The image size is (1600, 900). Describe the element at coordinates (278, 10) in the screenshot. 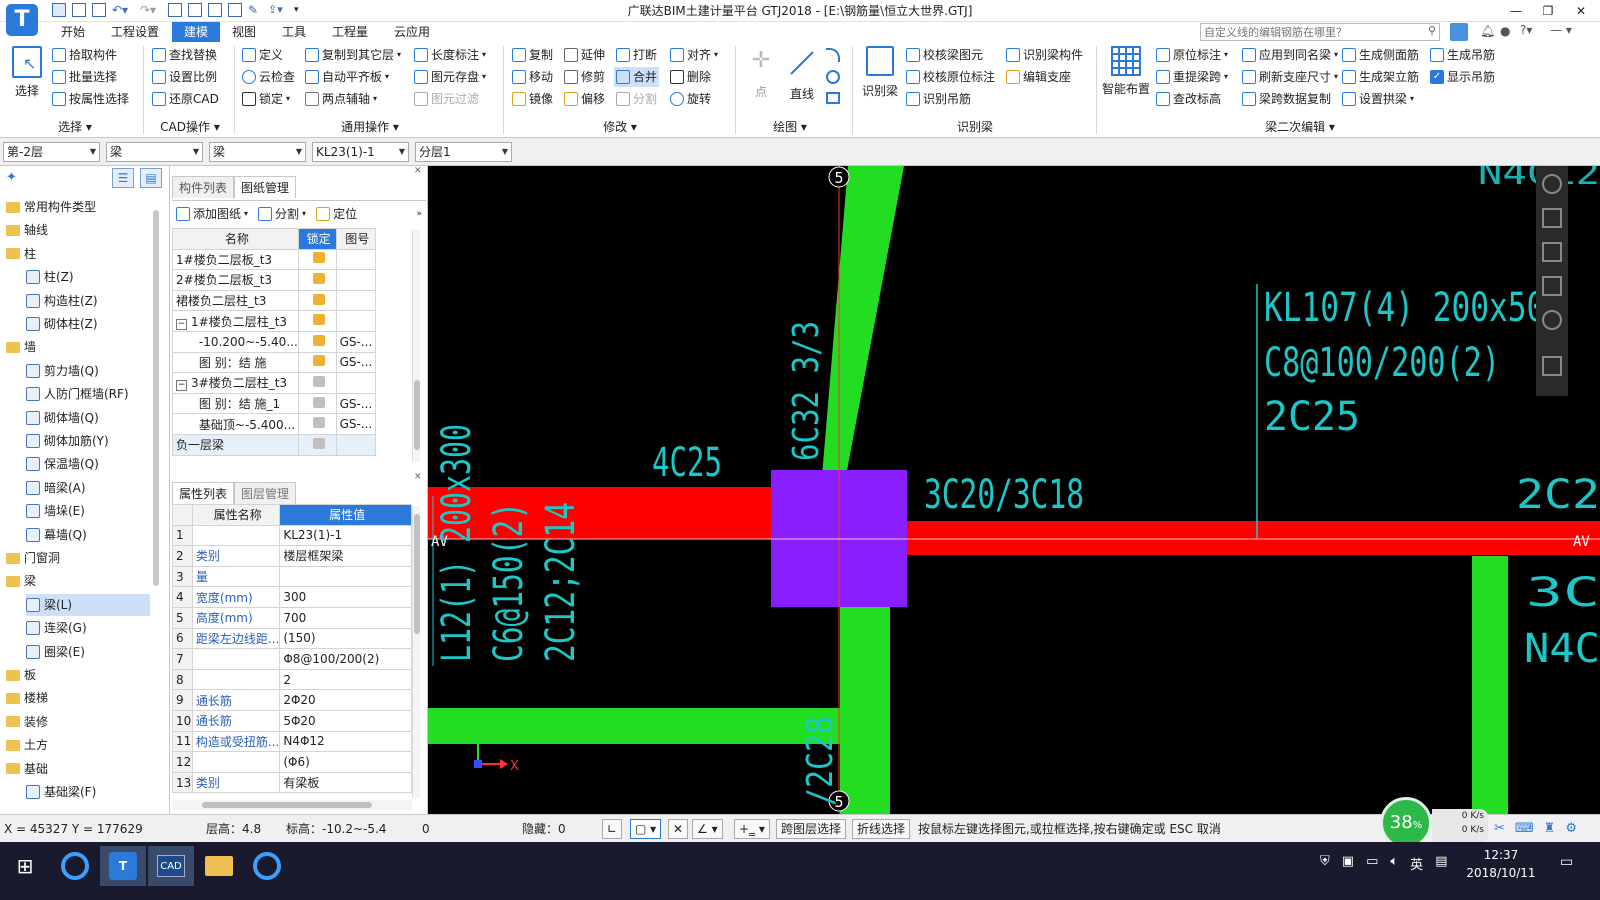

I see `export-icon: ⇪▾` at that location.